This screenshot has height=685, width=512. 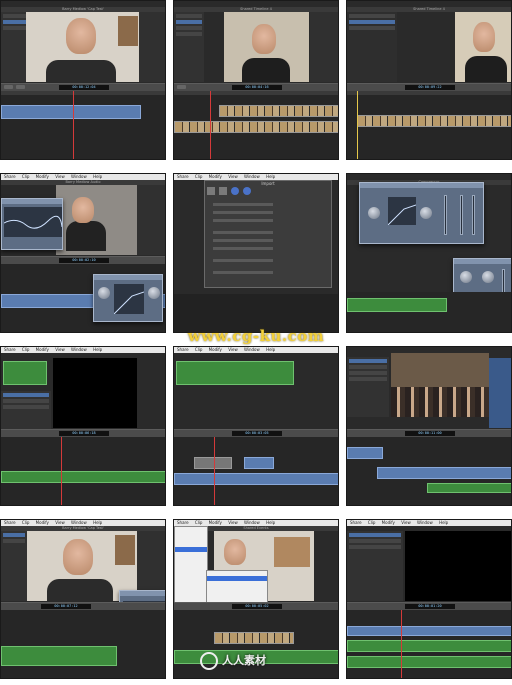 What do you see at coordinates (128, 298) in the screenshot?
I see `compressor-plugin-window` at bounding box center [128, 298].